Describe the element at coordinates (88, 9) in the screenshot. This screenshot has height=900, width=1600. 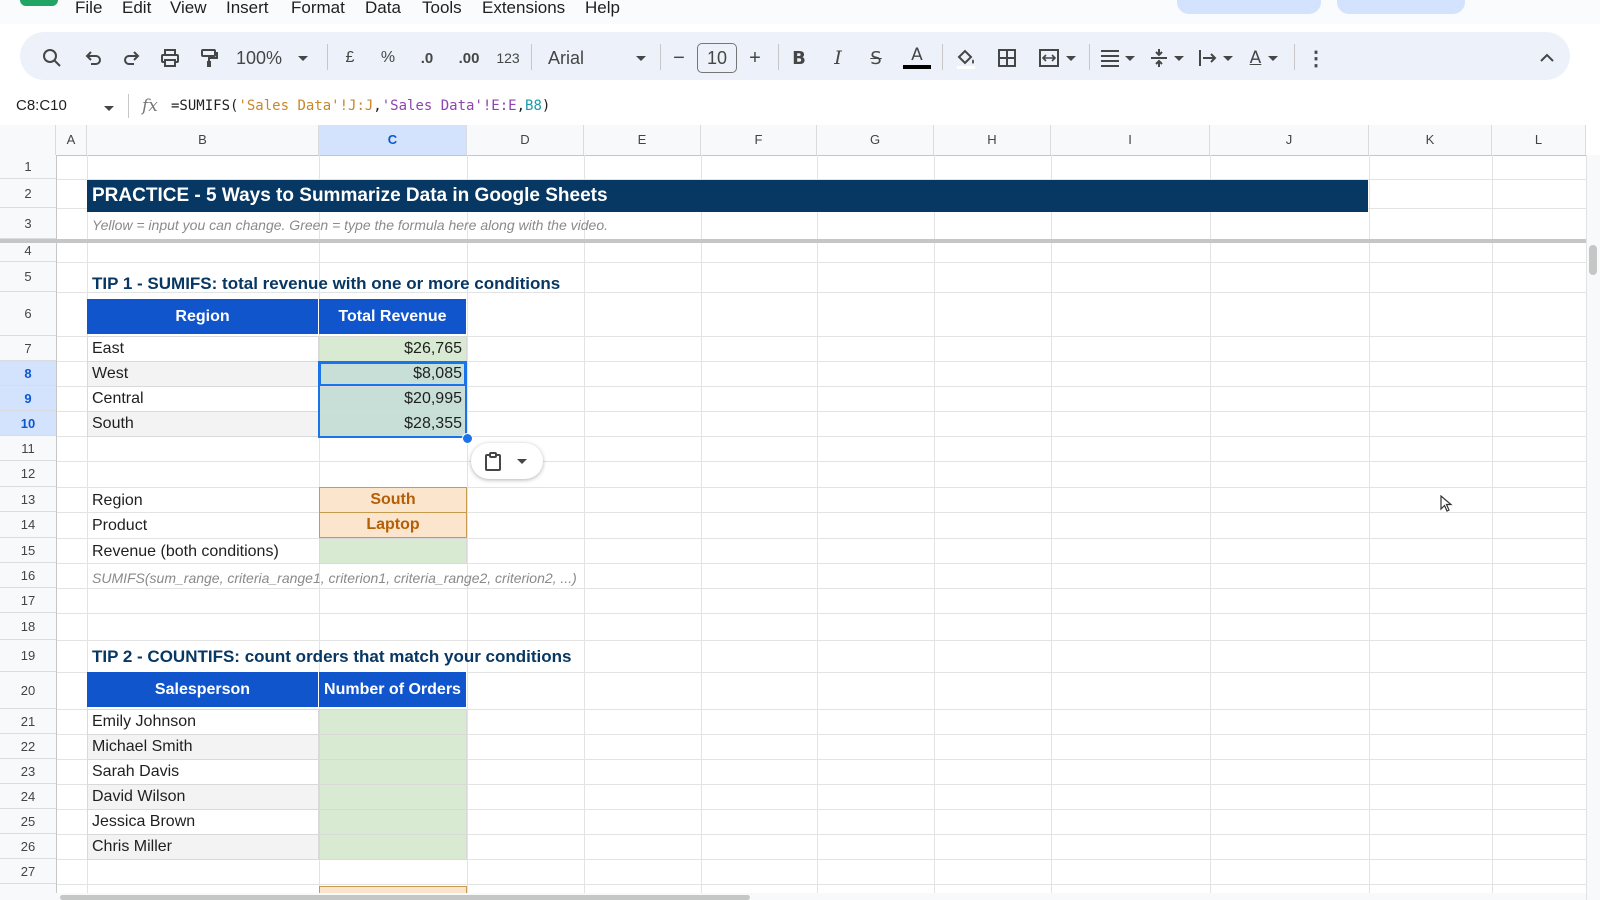
I see `menu-file: File` at that location.